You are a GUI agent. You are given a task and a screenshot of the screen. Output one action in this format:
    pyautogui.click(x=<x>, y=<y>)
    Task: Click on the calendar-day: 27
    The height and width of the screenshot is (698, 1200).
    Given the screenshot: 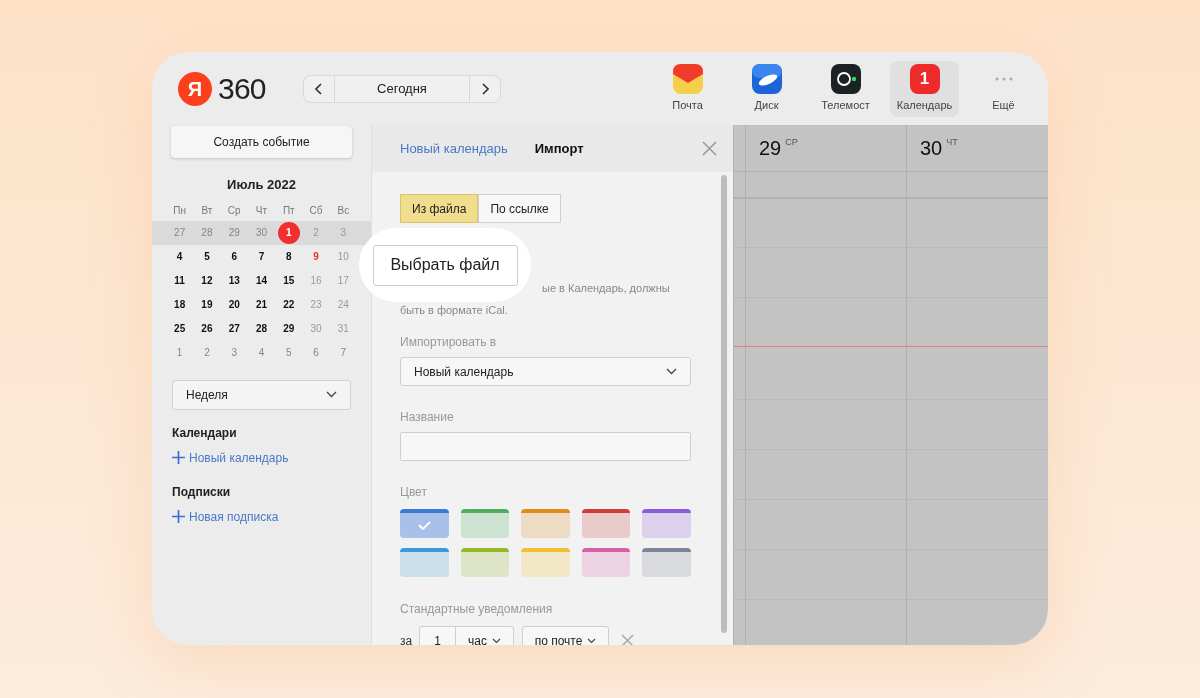 What is the action you would take?
    pyautogui.click(x=234, y=328)
    